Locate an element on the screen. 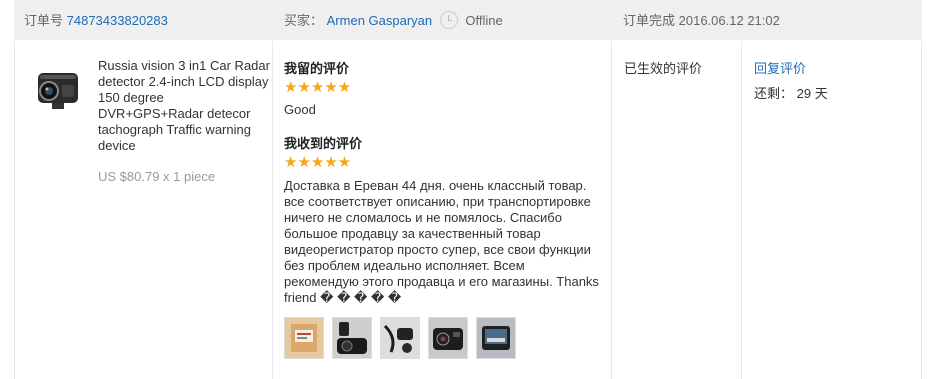 This screenshot has width=939, height=379. reply-feedback-link: 回复评价 is located at coordinates (780, 67).